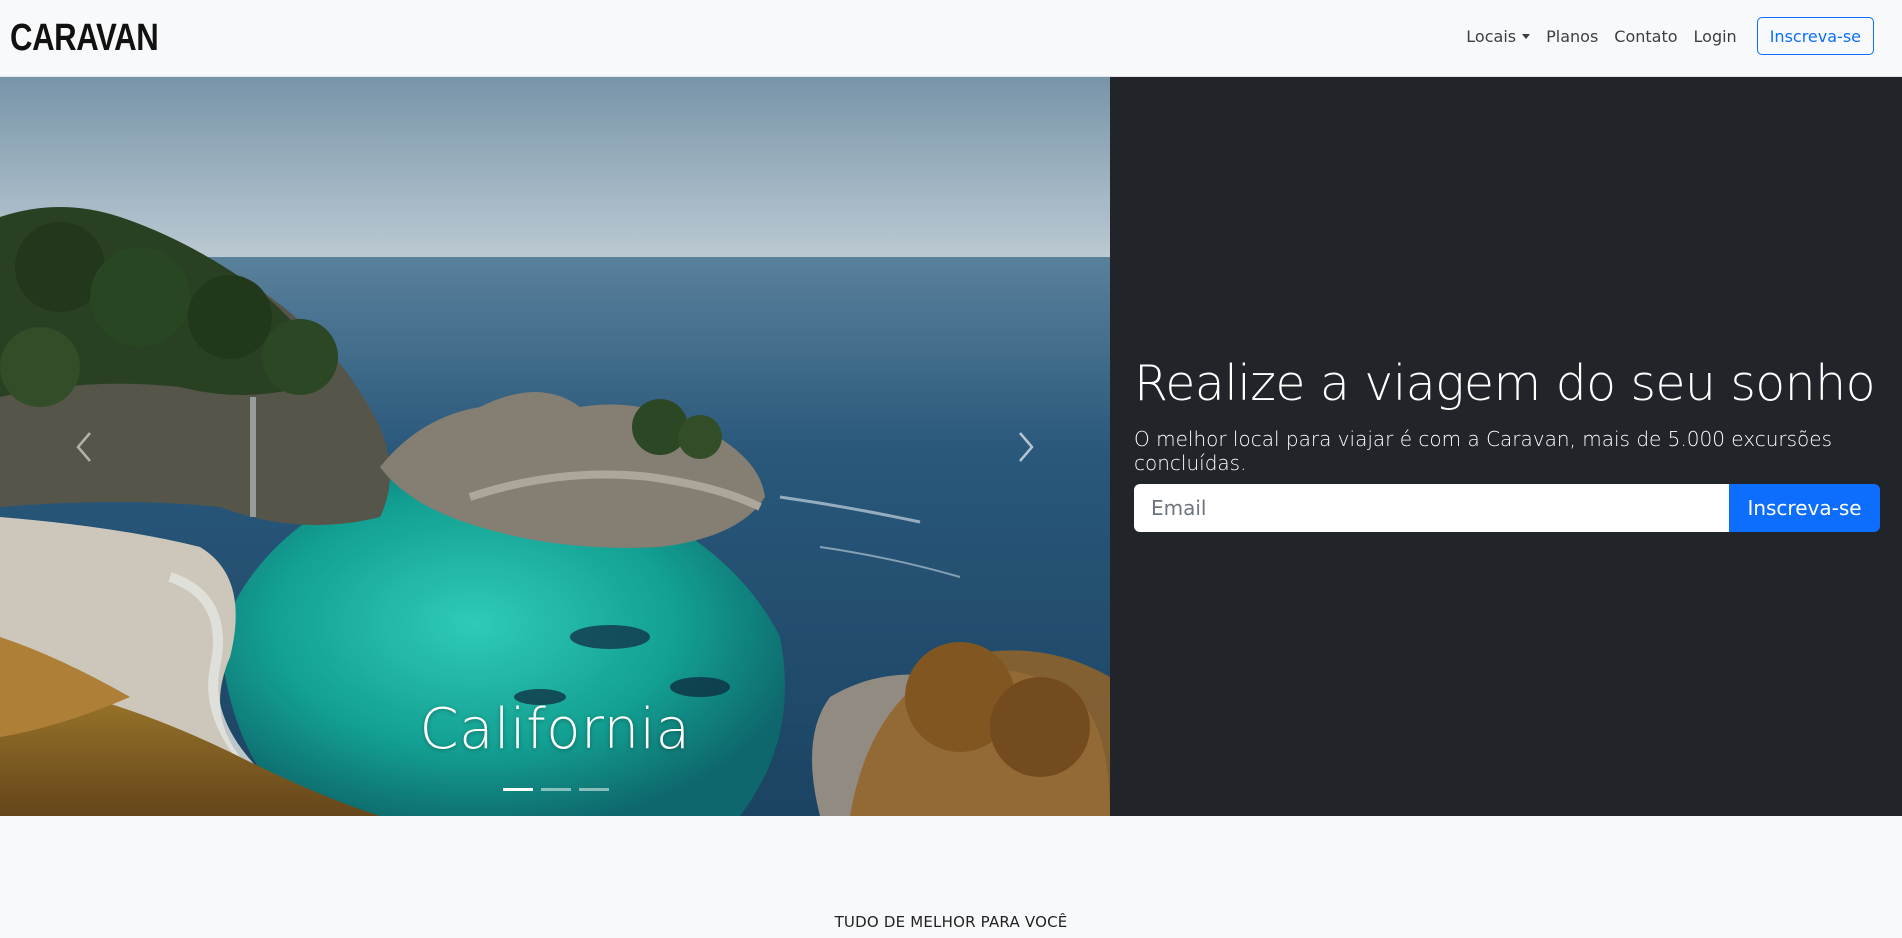 This screenshot has width=1902, height=938. I want to click on chevron-left-icon, so click(83, 447).